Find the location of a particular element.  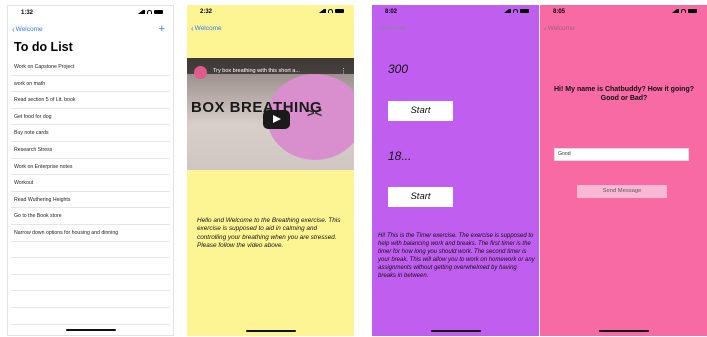

channel-avatar is located at coordinates (200, 72).